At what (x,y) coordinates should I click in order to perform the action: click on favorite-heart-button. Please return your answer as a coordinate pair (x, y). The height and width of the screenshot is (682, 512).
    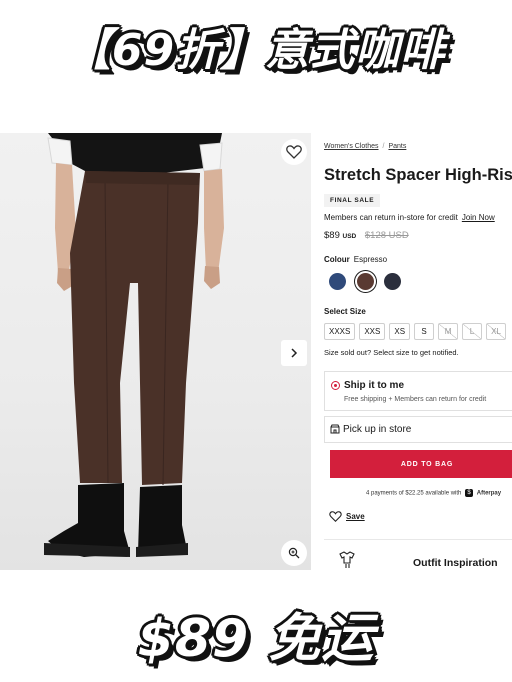
    Looking at the image, I should click on (294, 152).